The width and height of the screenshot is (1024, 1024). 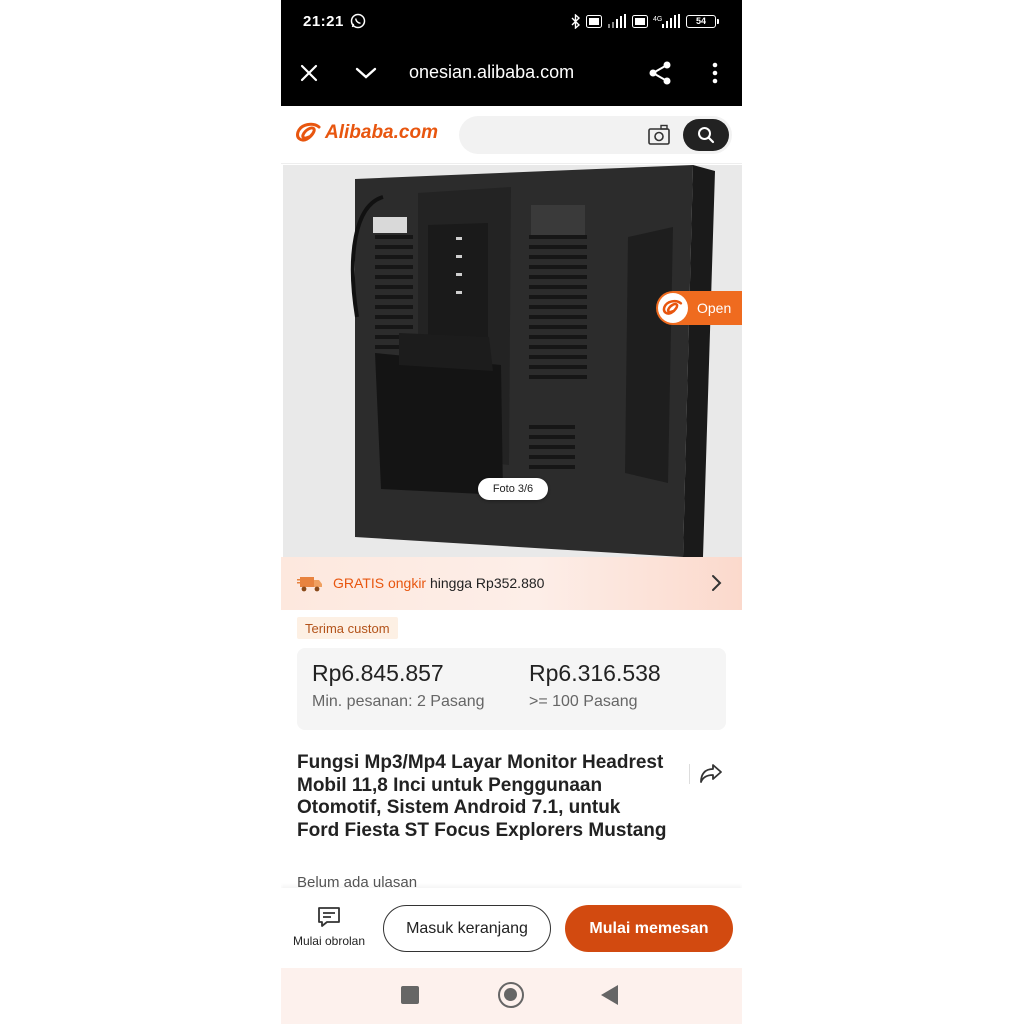 I want to click on custom-tag: Terima custom, so click(x=347, y=628).